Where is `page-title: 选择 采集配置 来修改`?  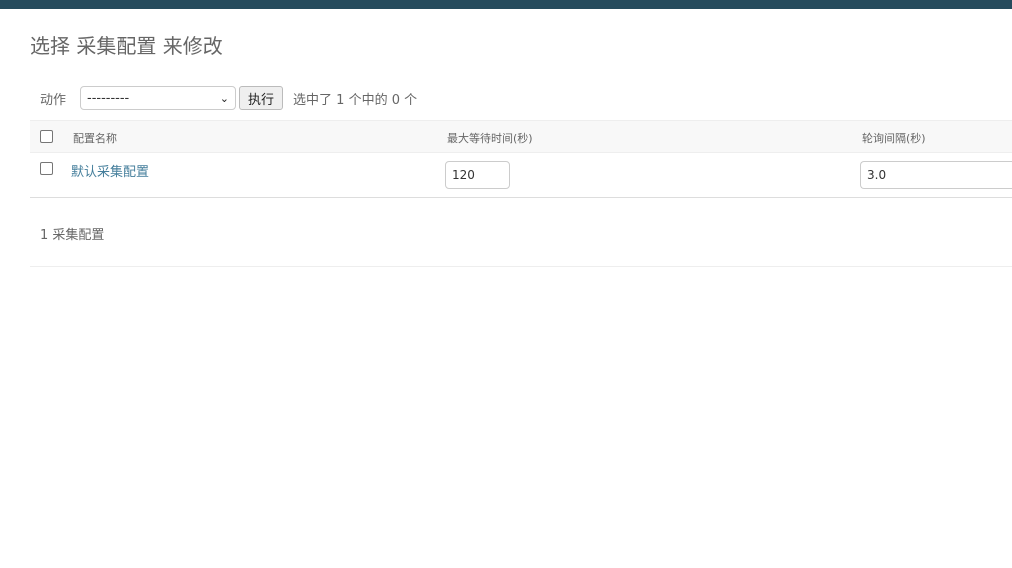
page-title: 选择 采集配置 来修改 is located at coordinates (126, 46).